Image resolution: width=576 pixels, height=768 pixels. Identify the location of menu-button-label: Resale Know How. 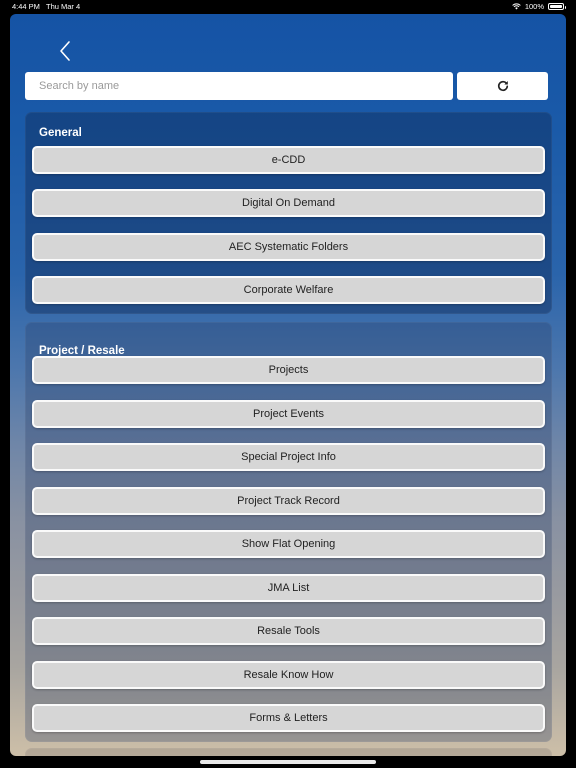
(288, 675).